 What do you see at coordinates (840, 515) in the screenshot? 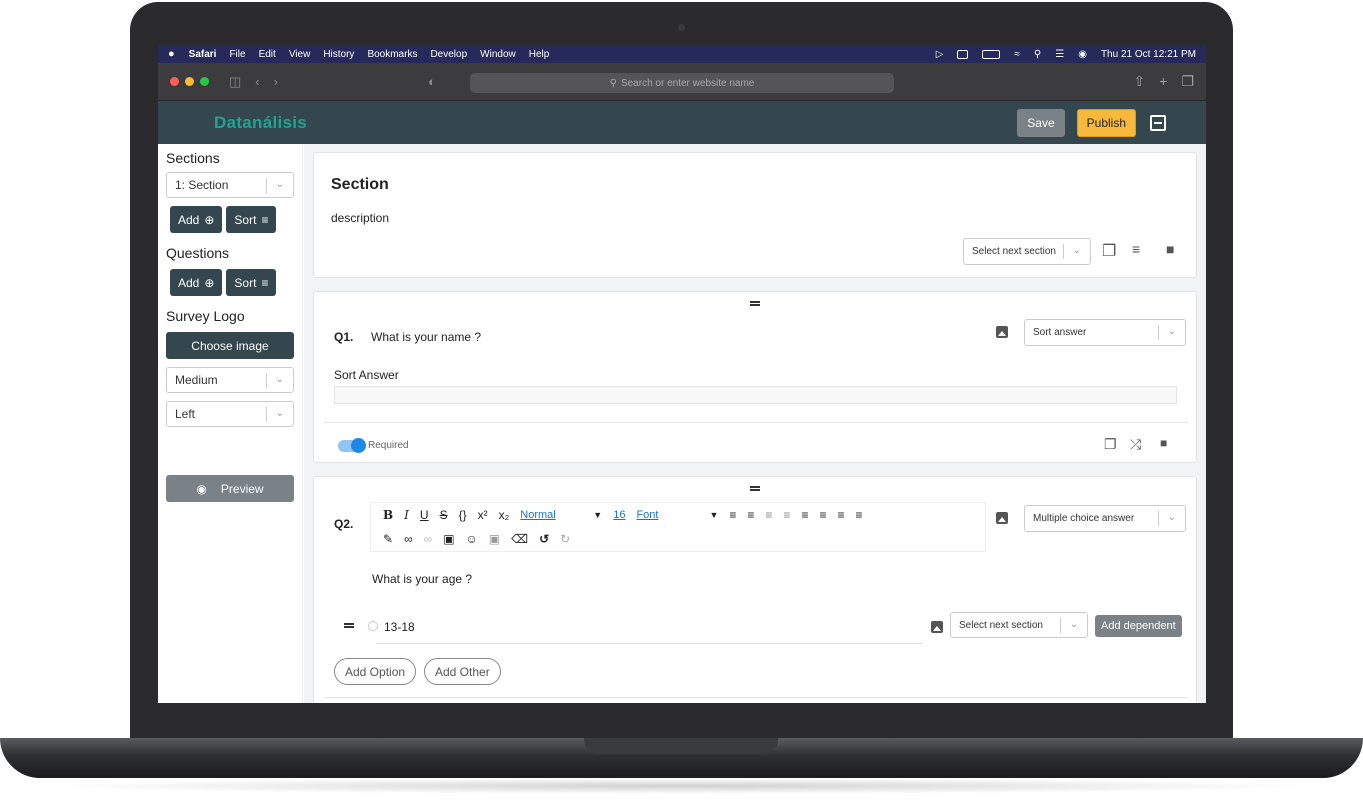
I see `align-right-icon: ≡` at bounding box center [840, 515].